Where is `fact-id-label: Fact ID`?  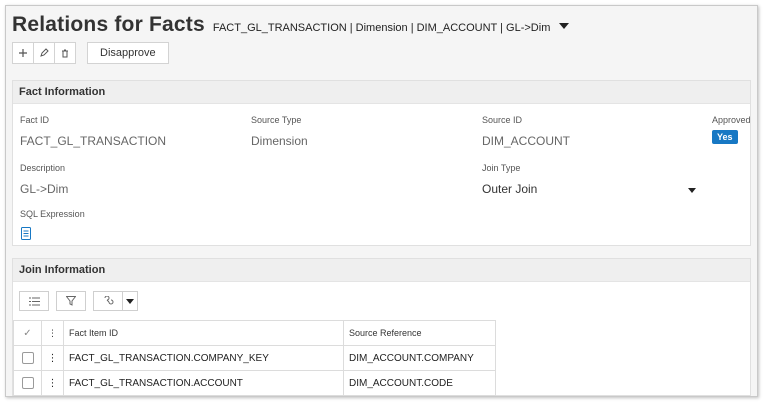 fact-id-label: Fact ID is located at coordinates (35, 120).